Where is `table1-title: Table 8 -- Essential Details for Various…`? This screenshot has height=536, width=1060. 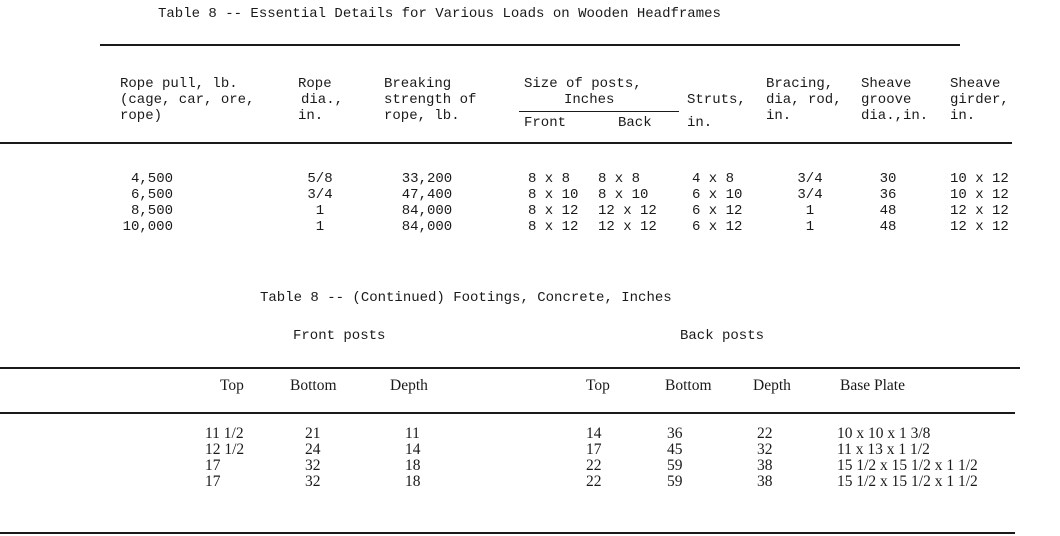
table1-title: Table 8 -- Essential Details for Various… is located at coordinates (439, 14).